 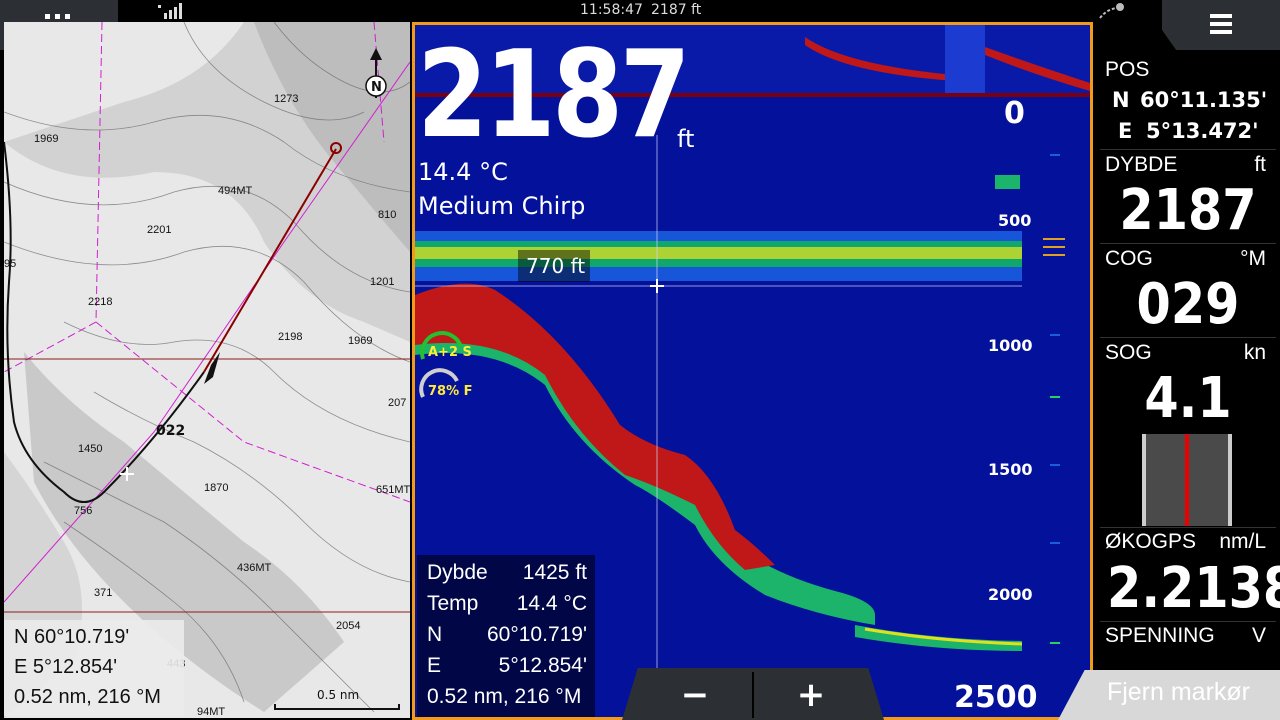 I want to click on depth-value: 2187, so click(x=1188, y=210).